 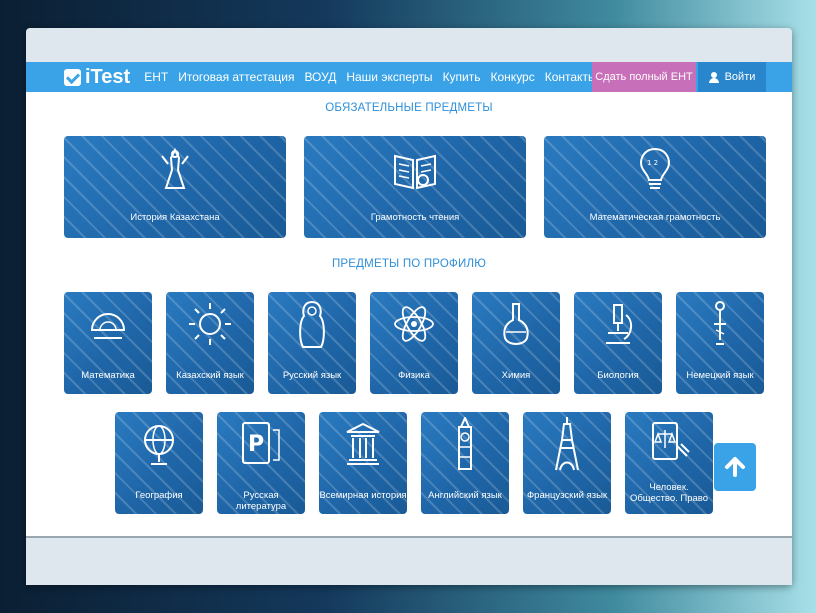 I want to click on subject-card-german: Немецкий язык, so click(x=720, y=343).